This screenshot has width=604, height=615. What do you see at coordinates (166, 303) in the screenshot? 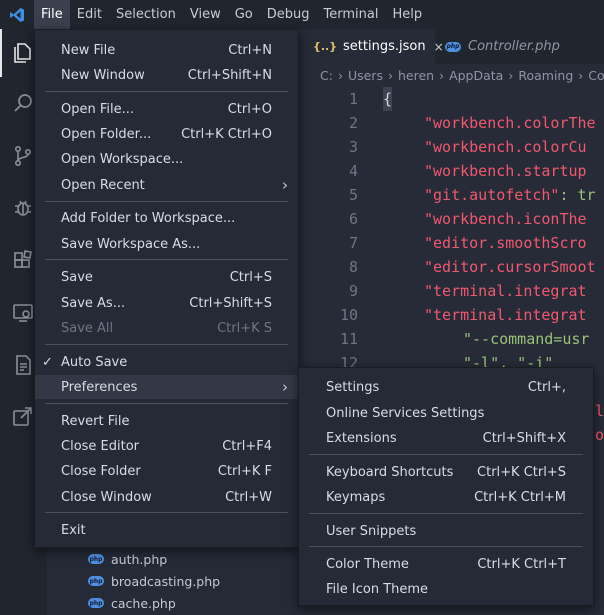
I see `menu-item-save-as: Save As... Ctrl+Shift+S` at bounding box center [166, 303].